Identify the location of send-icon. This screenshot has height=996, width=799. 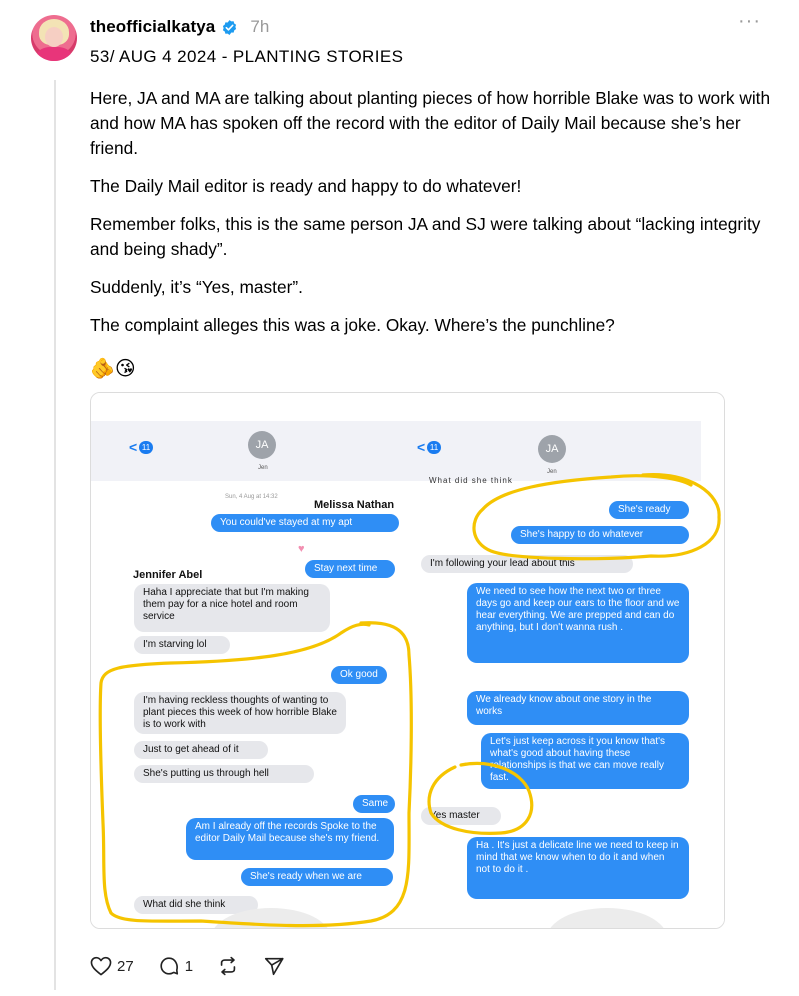
(274, 966).